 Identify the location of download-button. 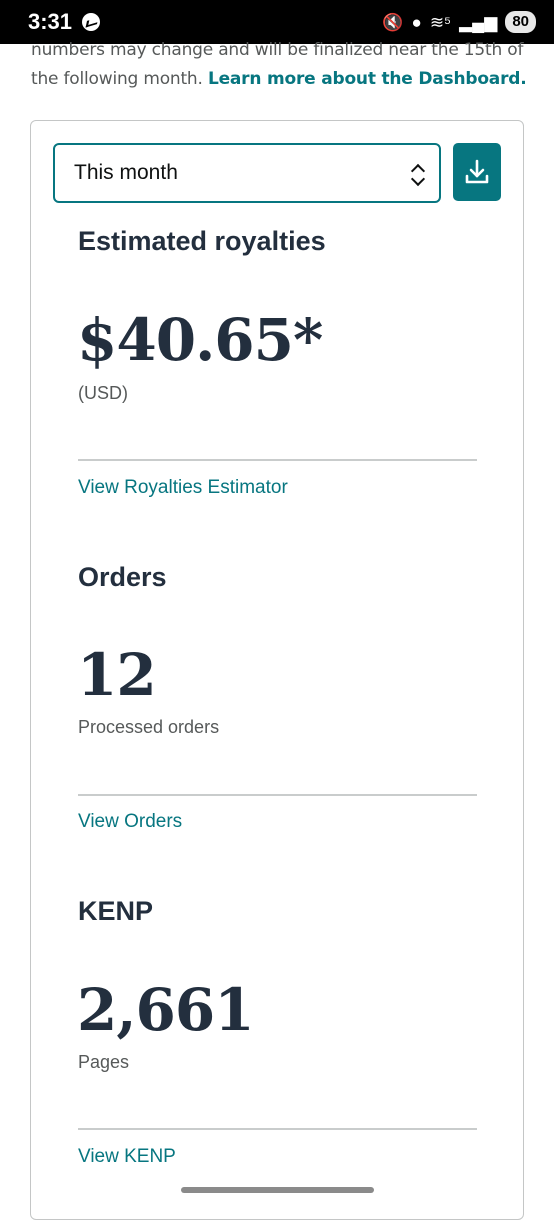
(477, 172).